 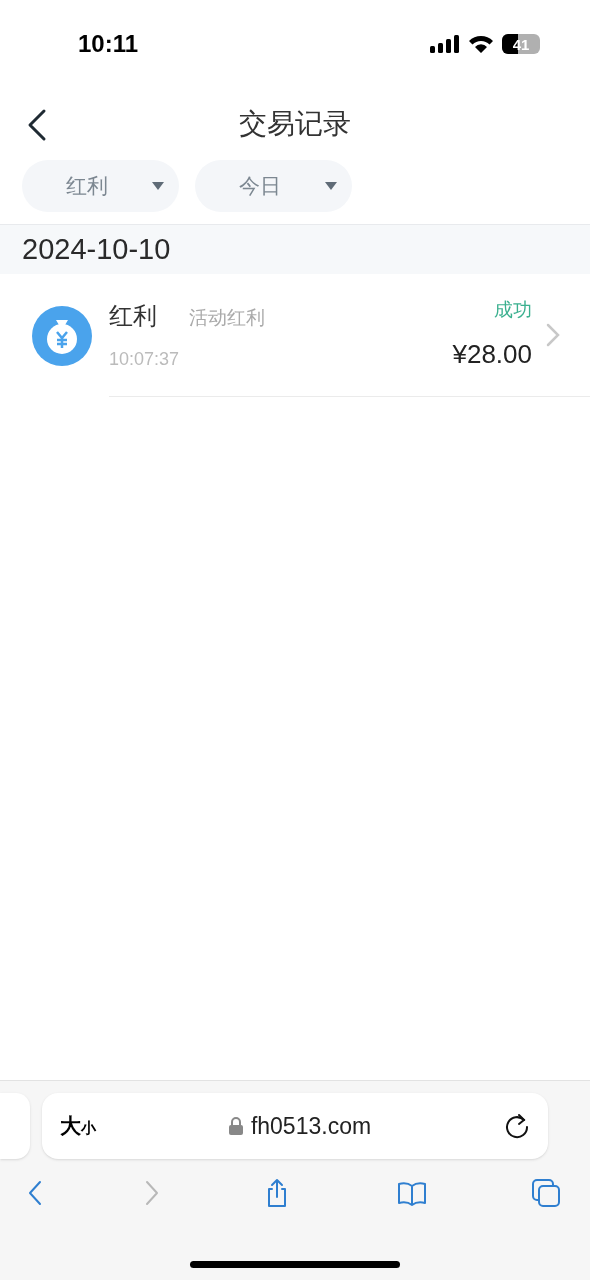 What do you see at coordinates (492, 354) in the screenshot?
I see `amount-text: ¥28.00` at bounding box center [492, 354].